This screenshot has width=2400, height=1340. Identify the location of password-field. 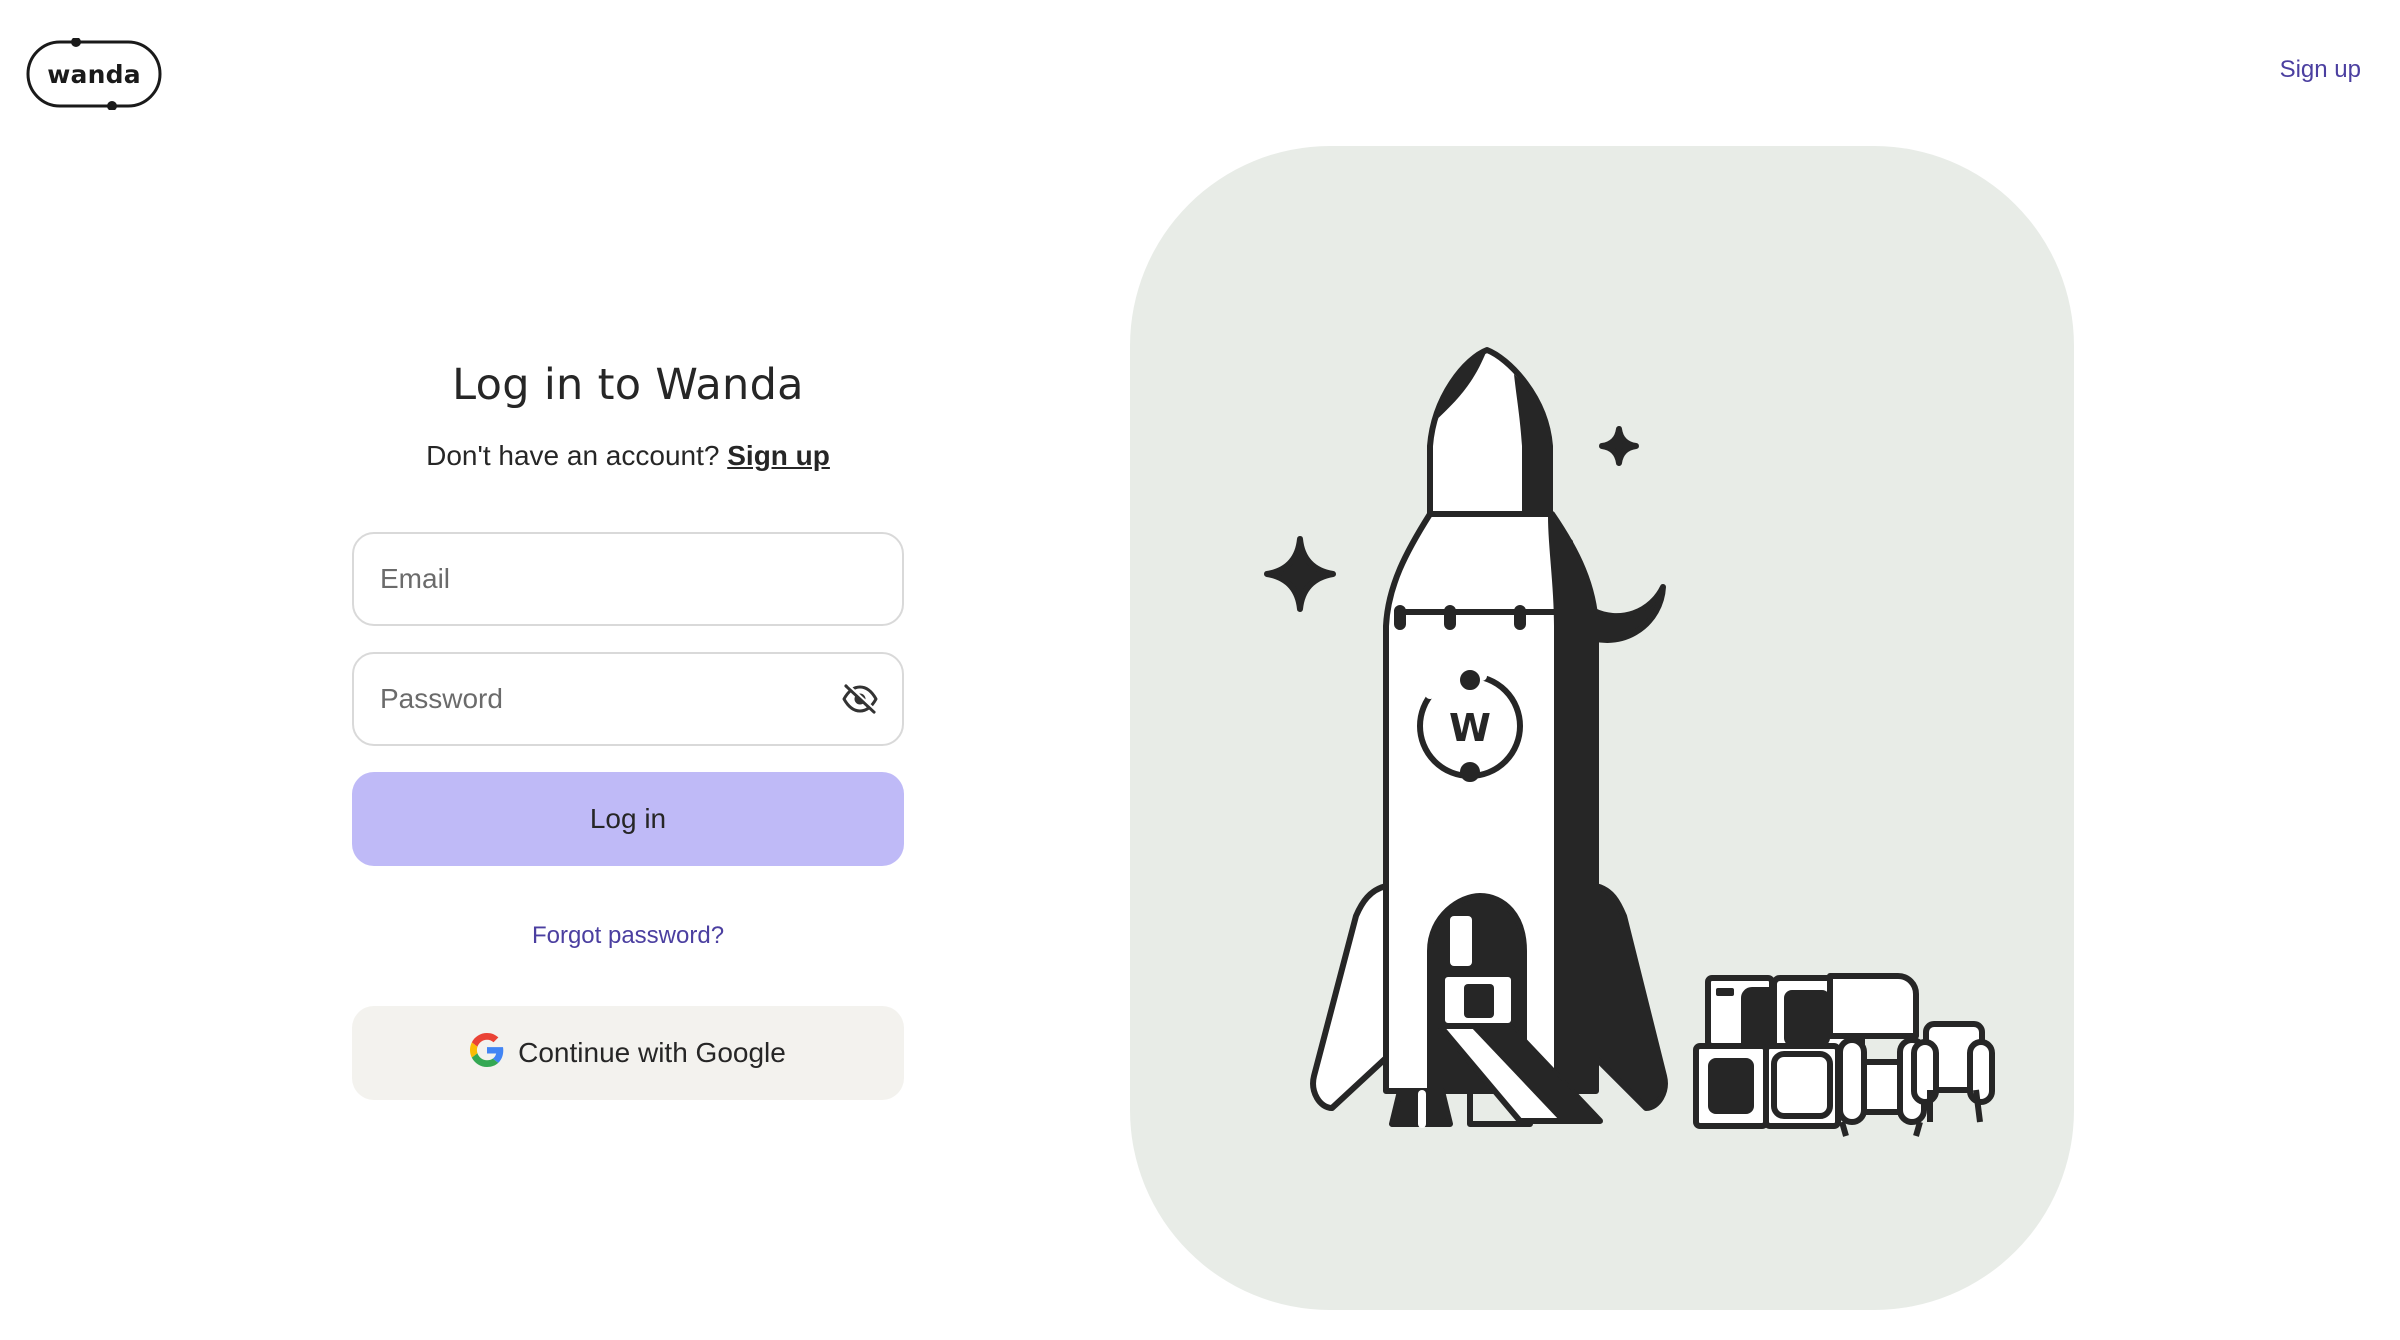
(628, 699).